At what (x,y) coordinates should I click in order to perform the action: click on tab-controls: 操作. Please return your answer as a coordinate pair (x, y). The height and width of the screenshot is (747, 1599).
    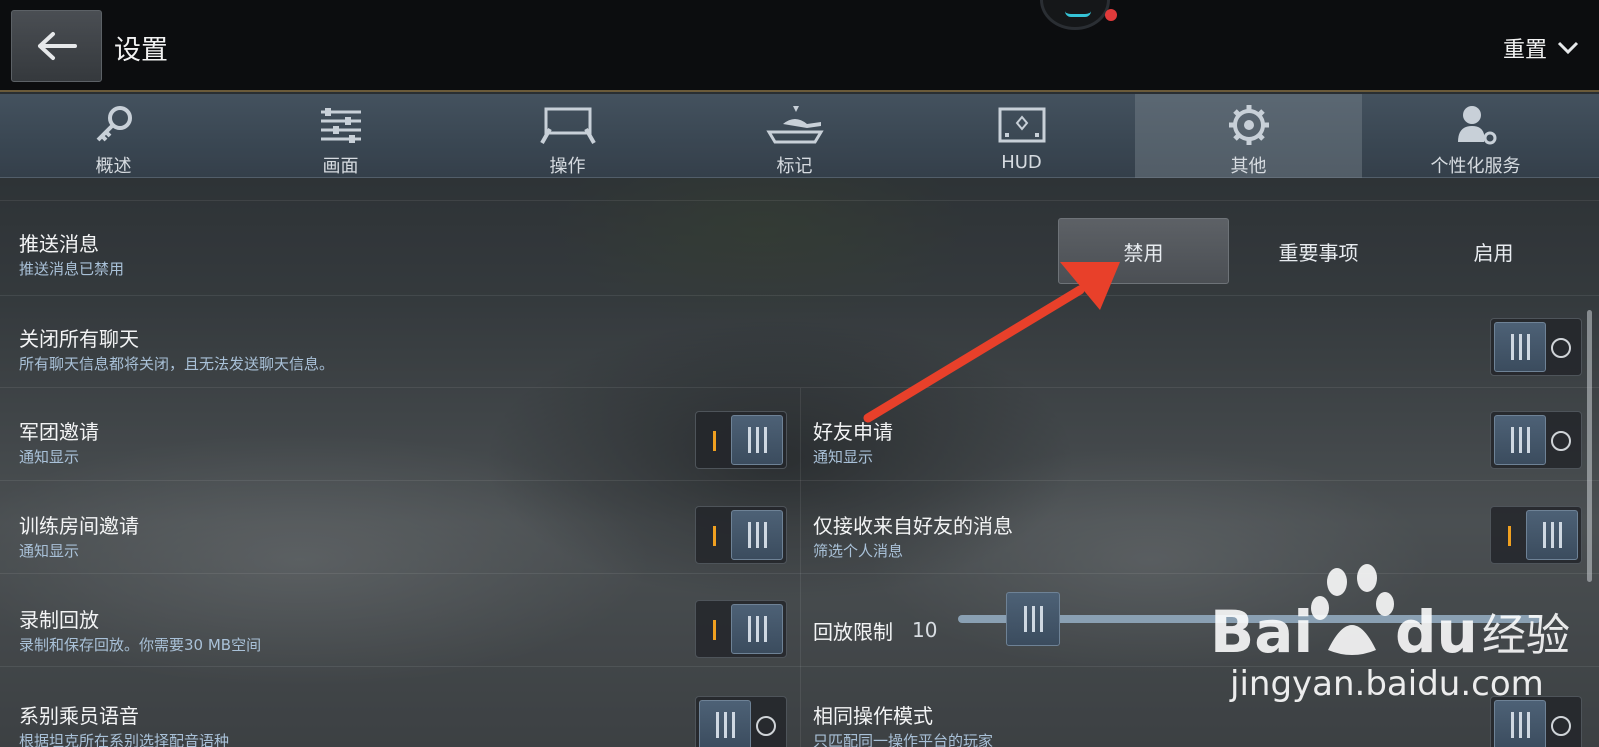
    Looking at the image, I should click on (567, 136).